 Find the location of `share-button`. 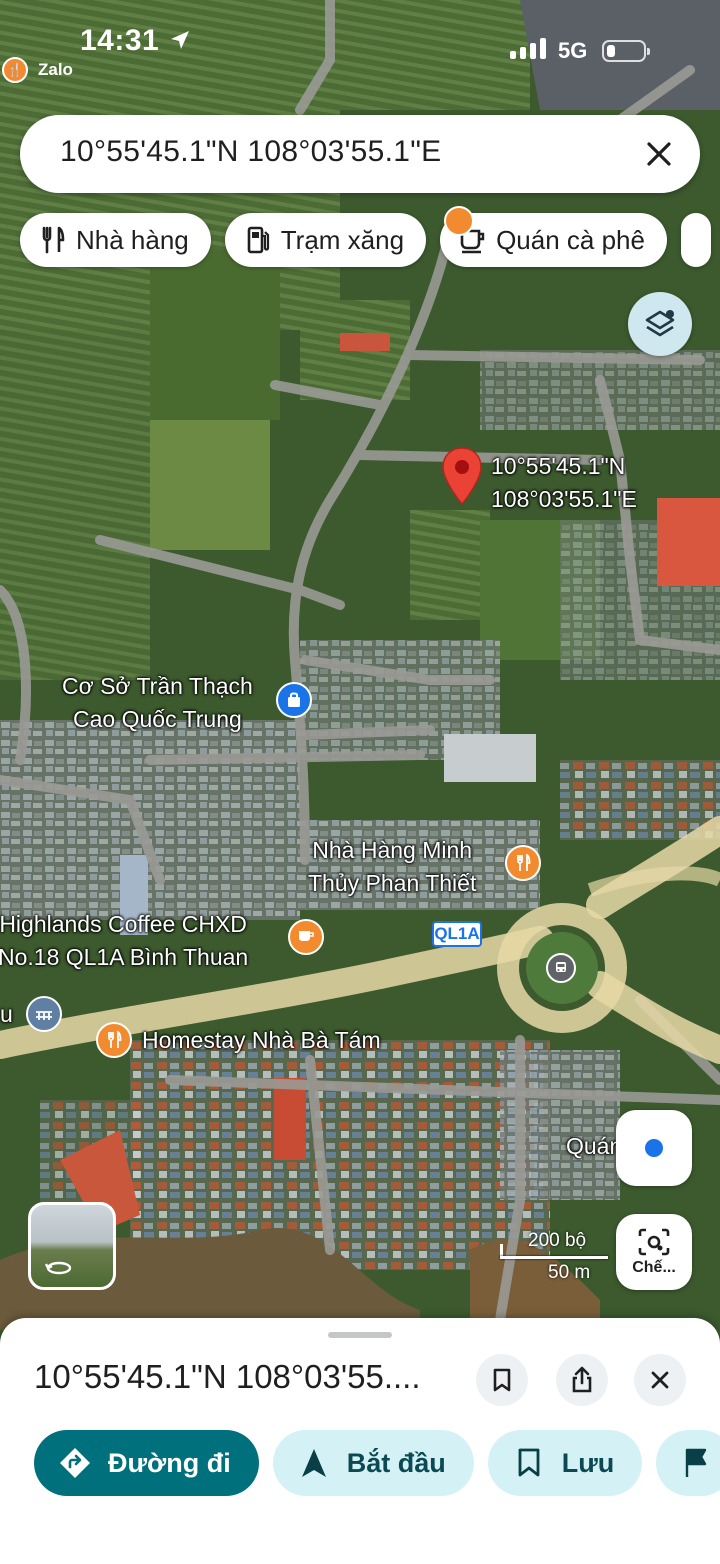

share-button is located at coordinates (582, 1380).